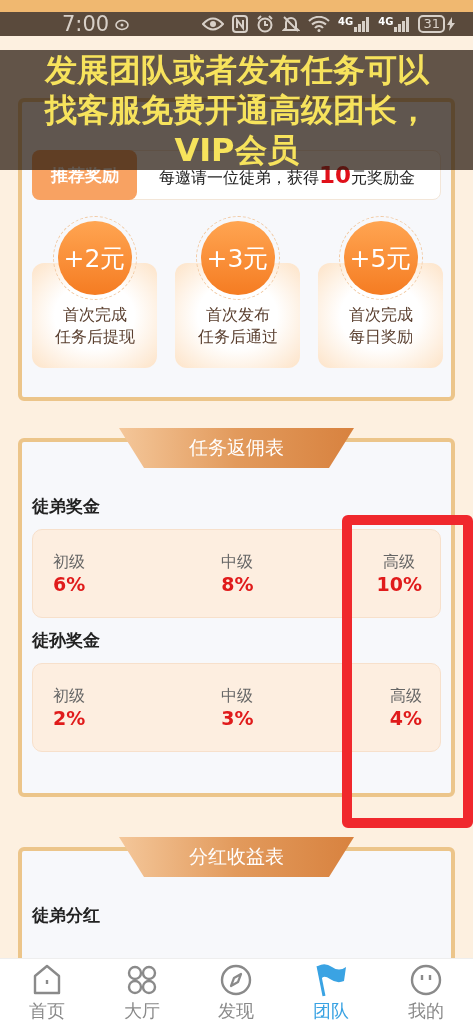  I want to click on section-title-banner: 分红收益表, so click(236, 857).